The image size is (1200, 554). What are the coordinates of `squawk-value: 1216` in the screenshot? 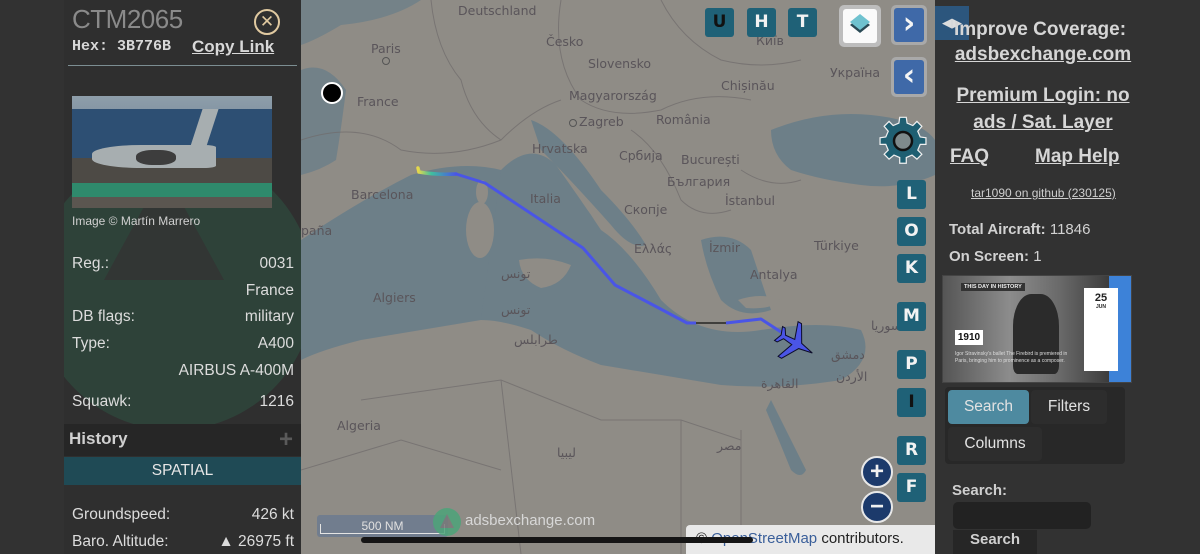 It's located at (276, 401).